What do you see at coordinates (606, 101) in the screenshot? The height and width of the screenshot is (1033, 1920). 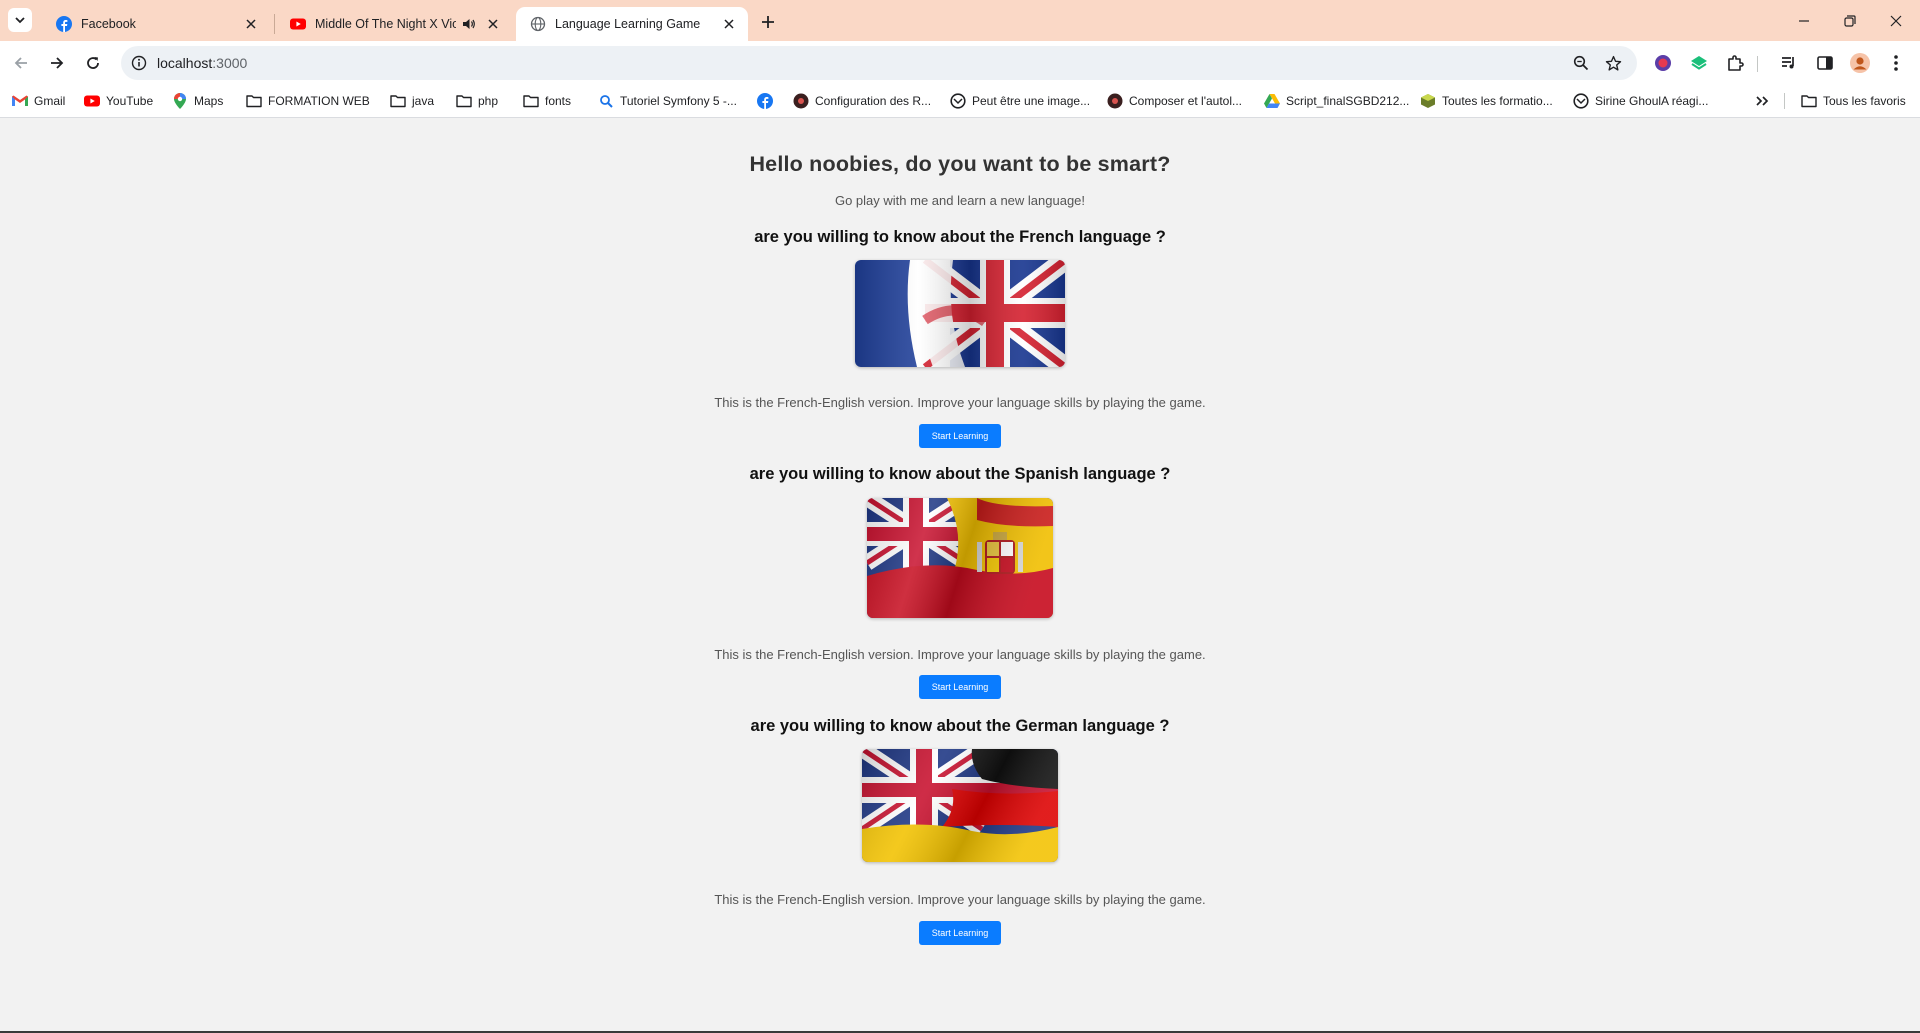 I see `search-bookmark-icon` at bounding box center [606, 101].